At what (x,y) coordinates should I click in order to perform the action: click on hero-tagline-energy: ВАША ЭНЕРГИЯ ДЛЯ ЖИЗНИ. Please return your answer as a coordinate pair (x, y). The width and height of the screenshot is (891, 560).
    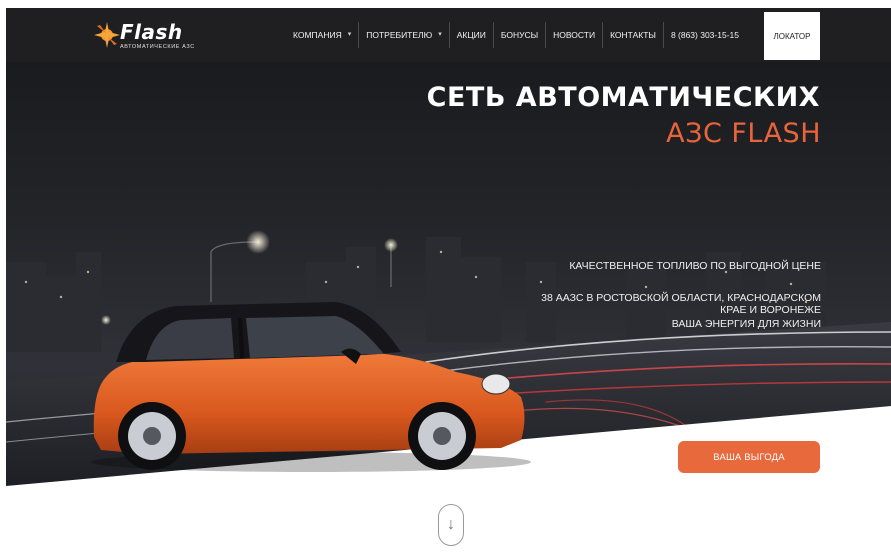
    Looking at the image, I should click on (746, 324).